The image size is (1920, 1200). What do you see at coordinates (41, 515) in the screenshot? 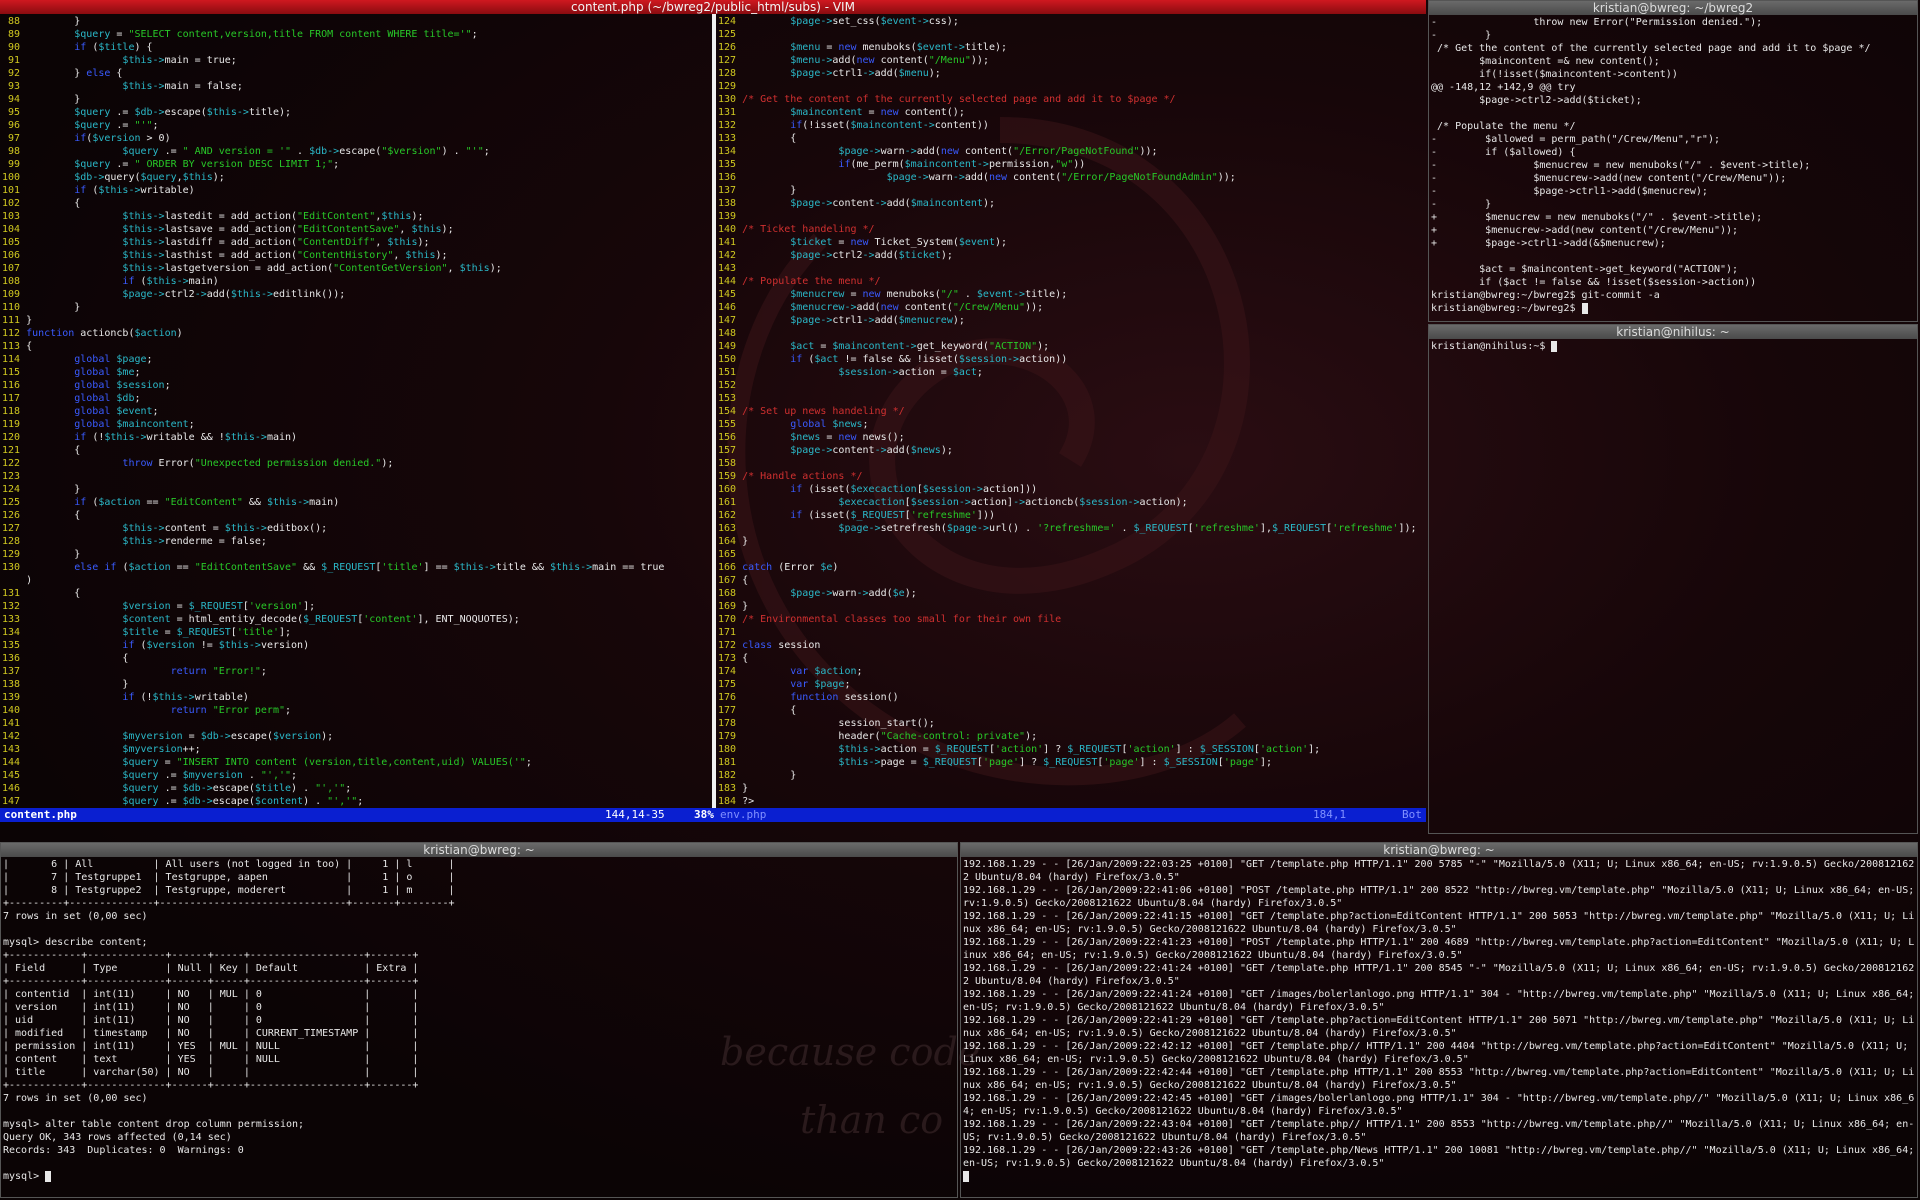
I see `code-line: 126 {` at bounding box center [41, 515].